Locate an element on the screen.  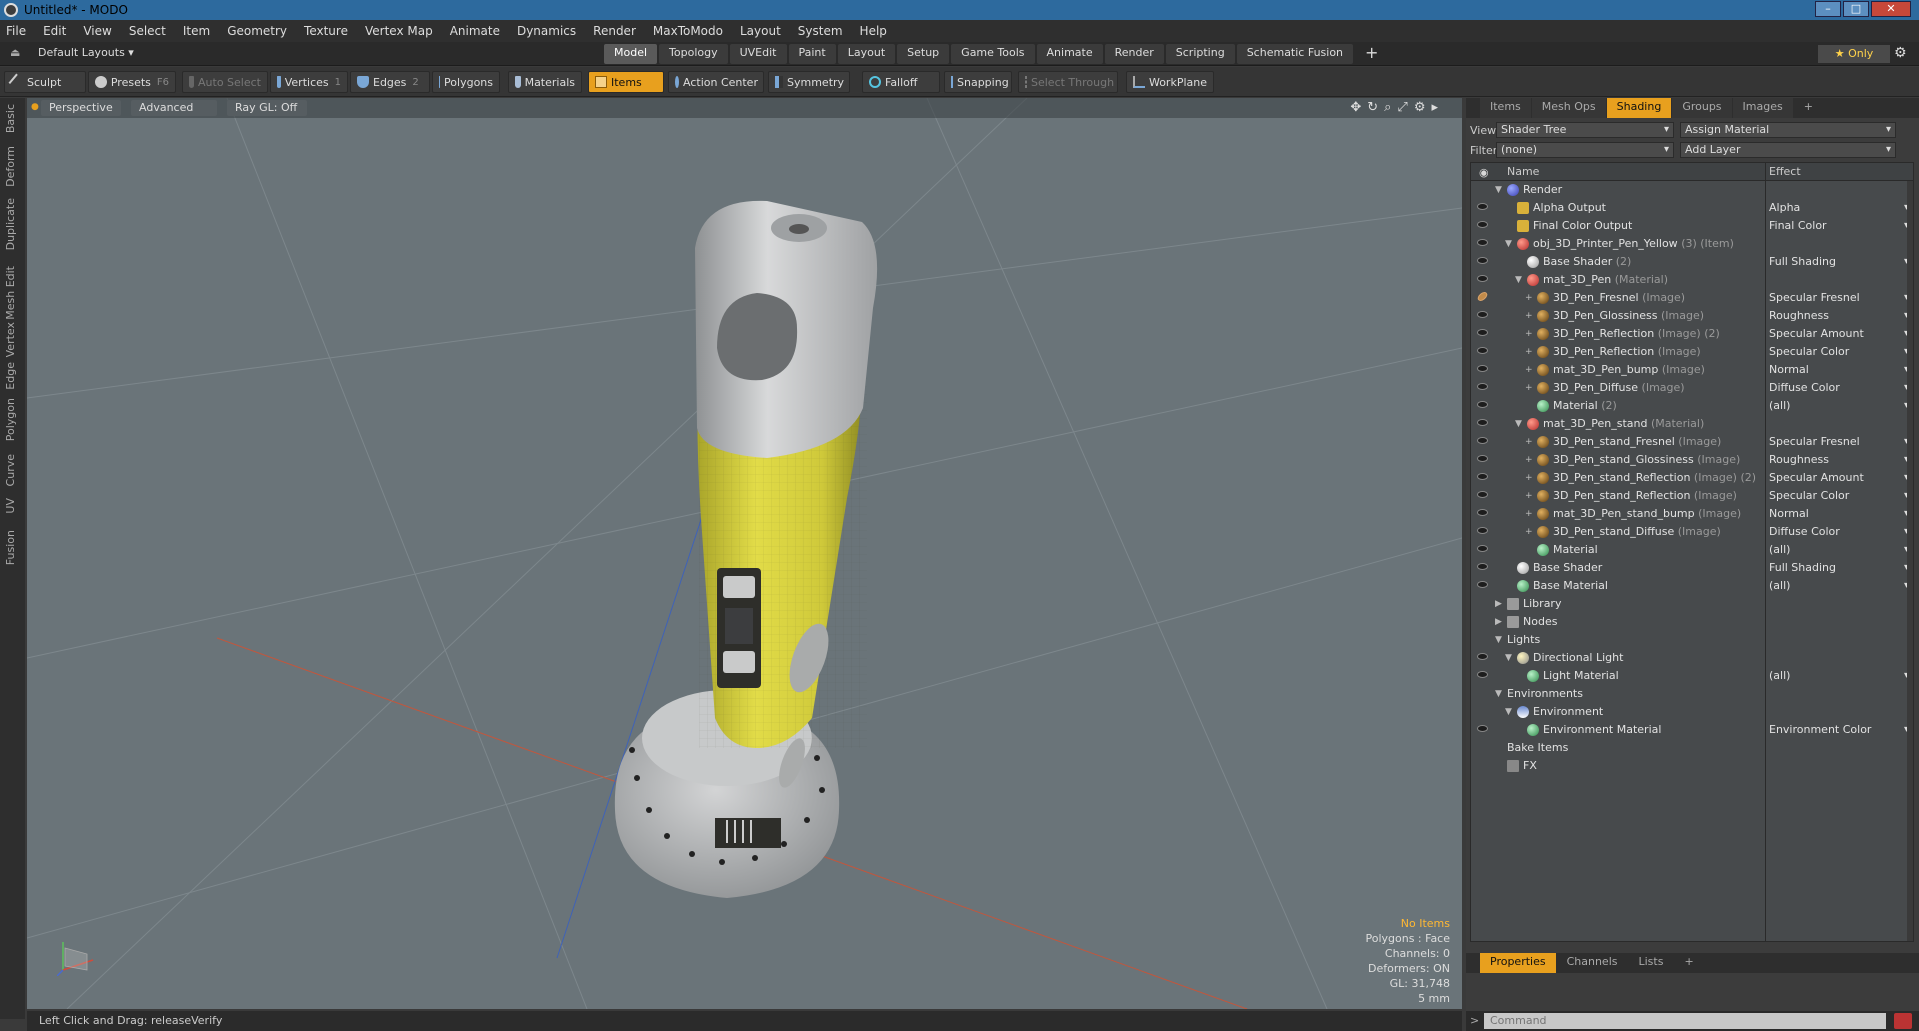
tab-setup: Setup is located at coordinates (923, 54).